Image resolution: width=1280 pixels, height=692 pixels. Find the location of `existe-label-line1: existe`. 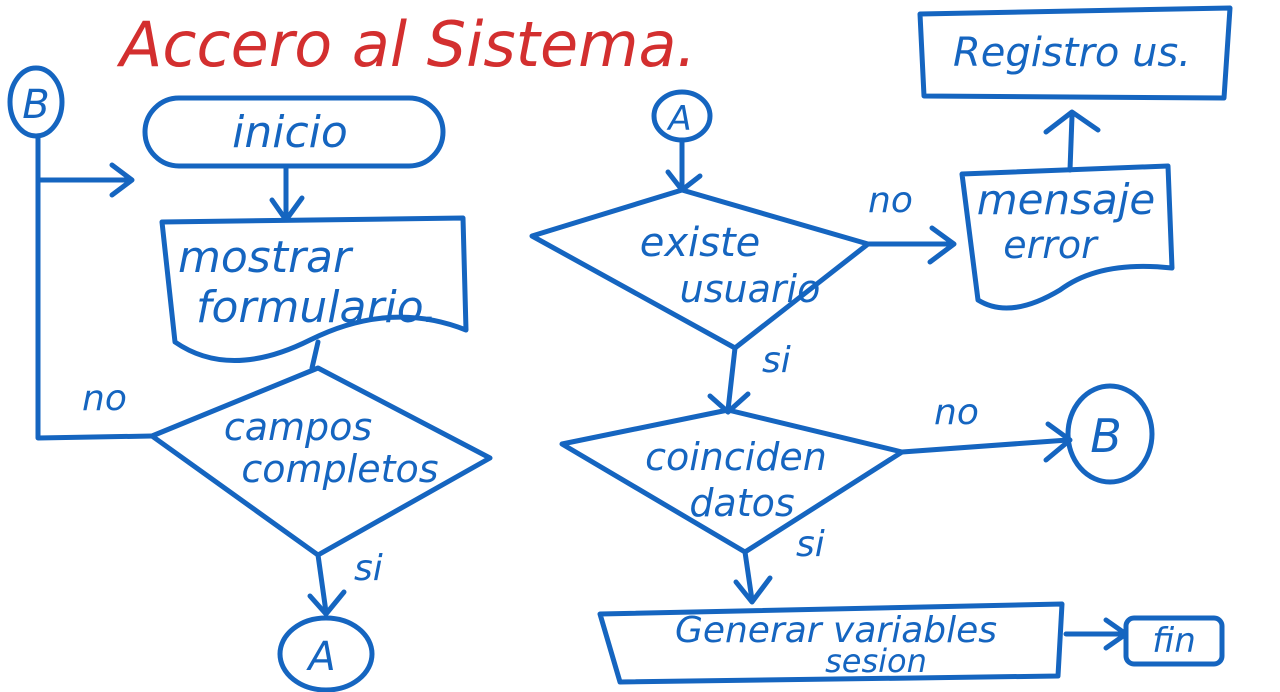

existe-label-line1: existe is located at coordinates (700, 243).